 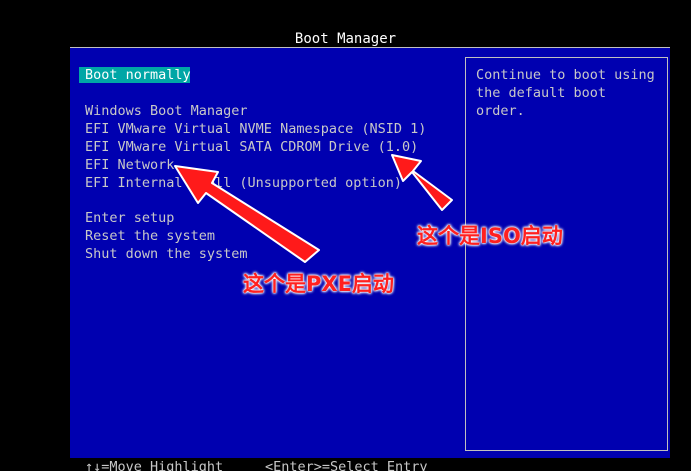 I want to click on annotation-arrows, so click(x=313, y=208).